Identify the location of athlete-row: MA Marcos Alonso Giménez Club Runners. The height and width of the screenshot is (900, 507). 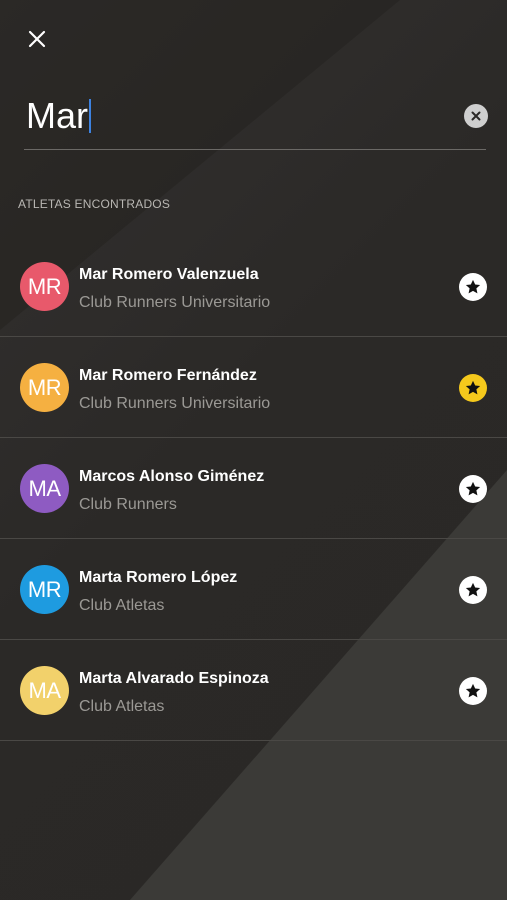
(253, 488).